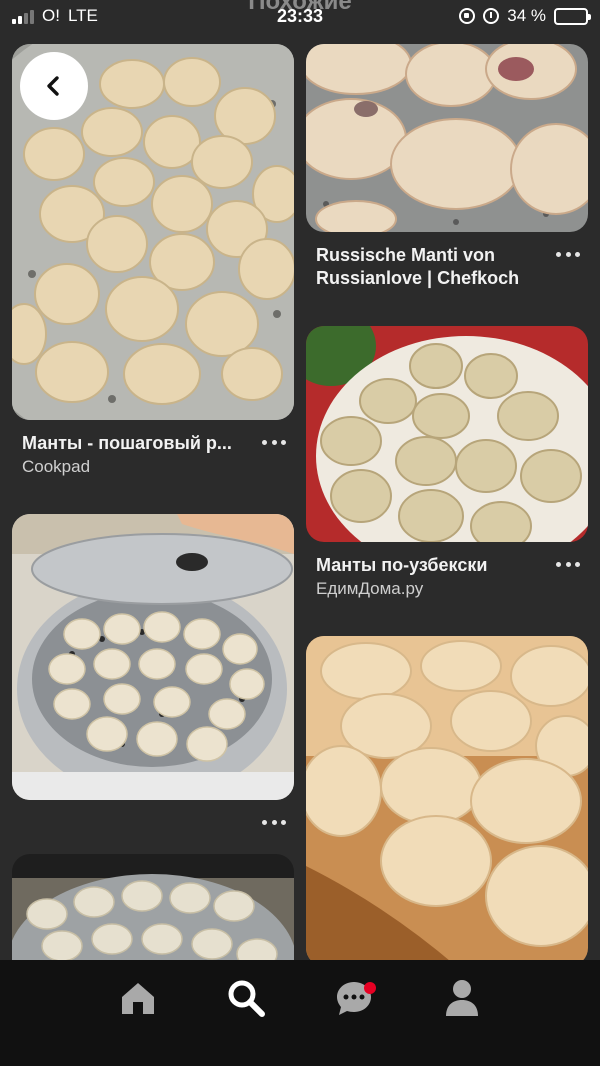  I want to click on home-icon, so click(138, 998).